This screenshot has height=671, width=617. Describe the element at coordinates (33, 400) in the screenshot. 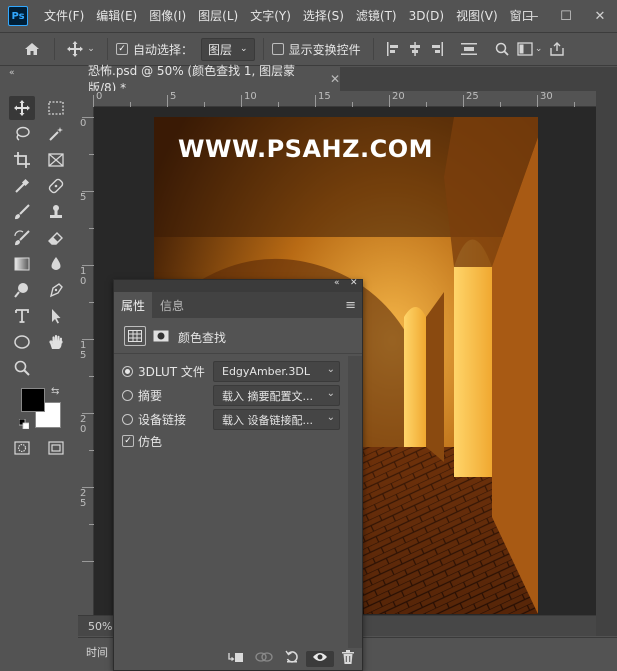

I see `foreground-color-swatch` at that location.